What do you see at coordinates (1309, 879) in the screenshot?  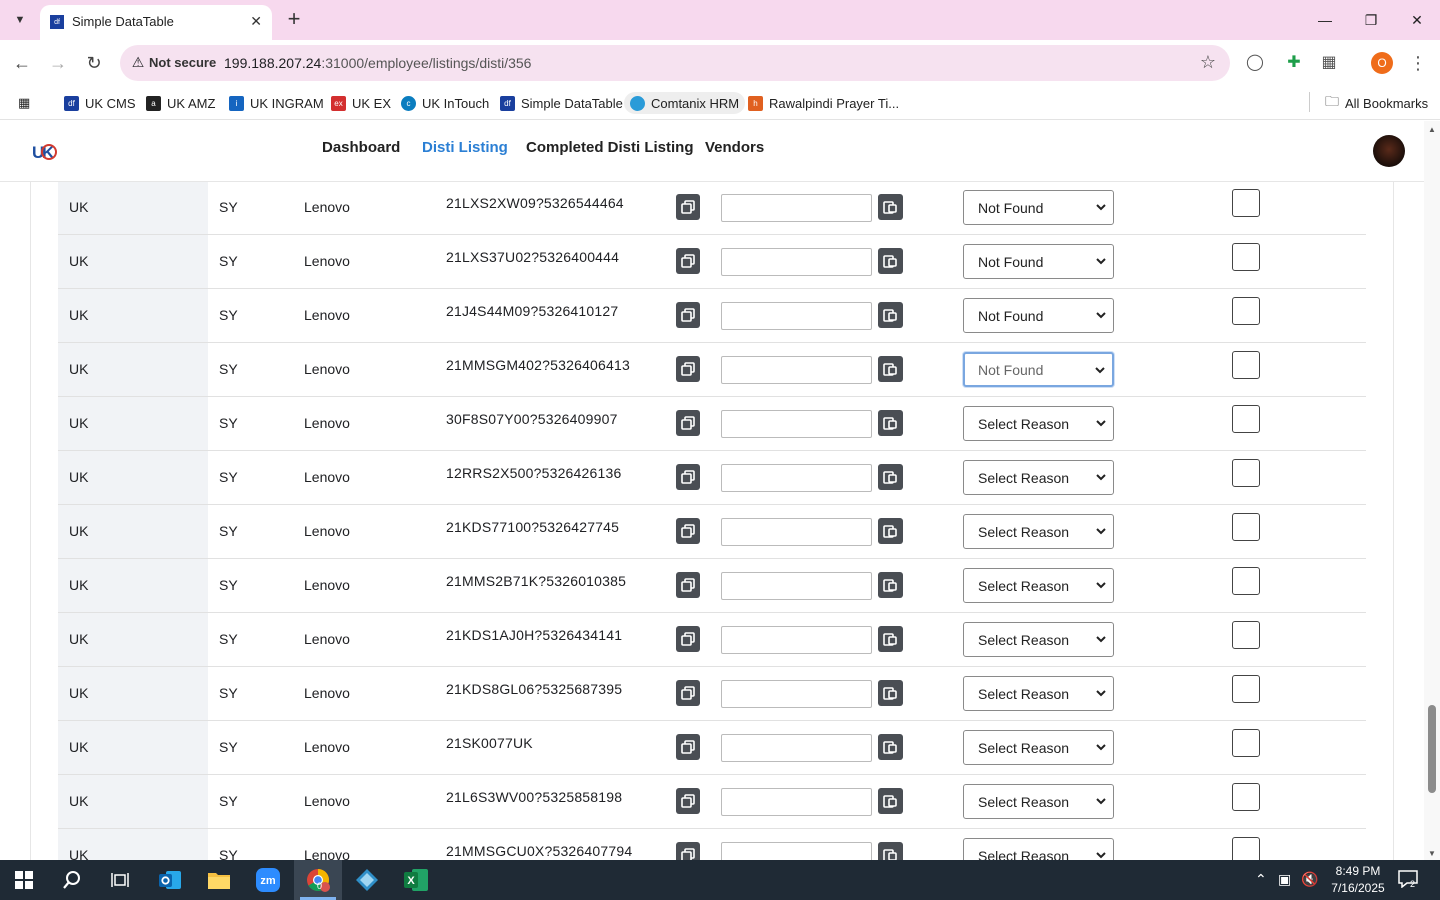 I see `volume-mute-icon: 🔇` at bounding box center [1309, 879].